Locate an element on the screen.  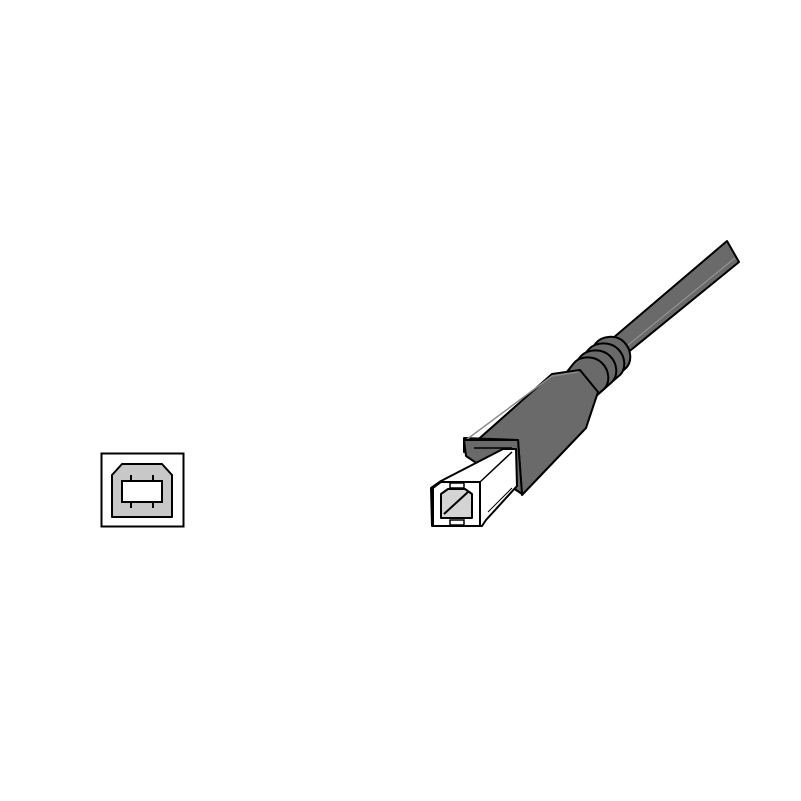
port-tongue is located at coordinates (142, 491).